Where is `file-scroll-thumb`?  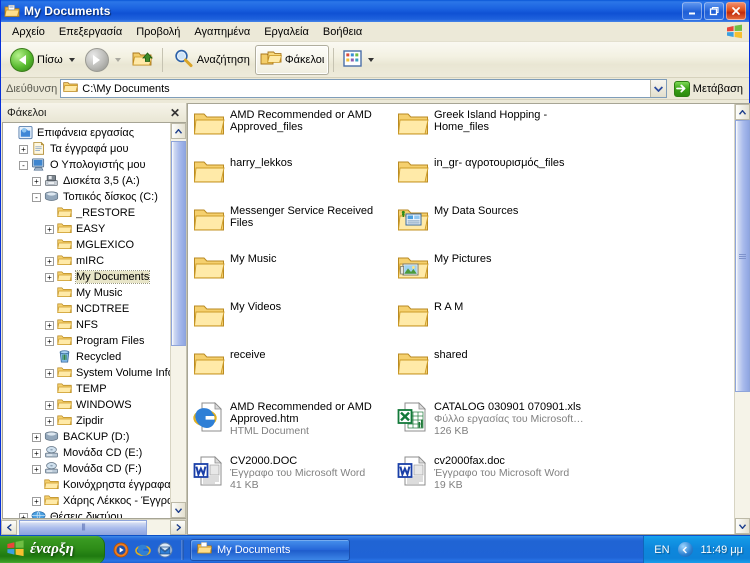 file-scroll-thumb is located at coordinates (742, 256).